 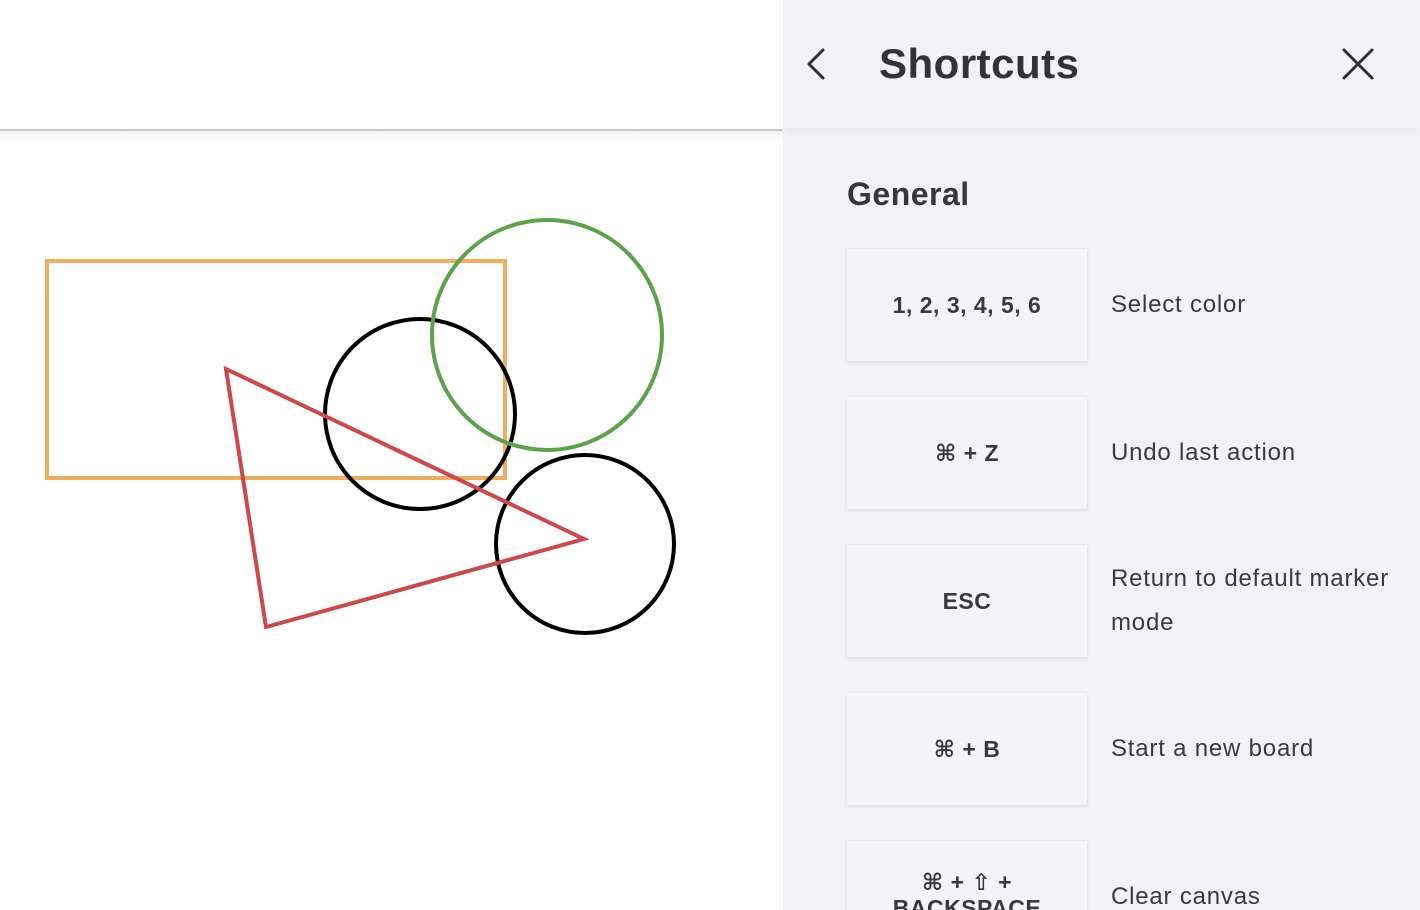 I want to click on shortcut-row-escape: ESC Return to default marker mode, so click(x=1127, y=601).